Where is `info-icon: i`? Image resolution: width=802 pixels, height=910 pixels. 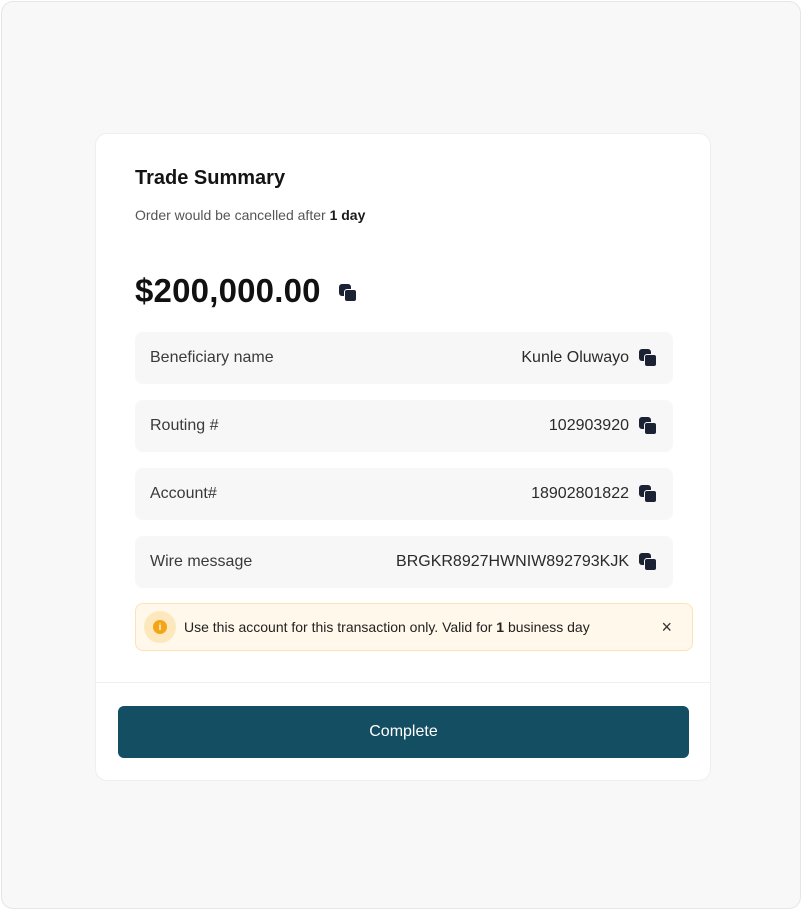
info-icon: i is located at coordinates (160, 627).